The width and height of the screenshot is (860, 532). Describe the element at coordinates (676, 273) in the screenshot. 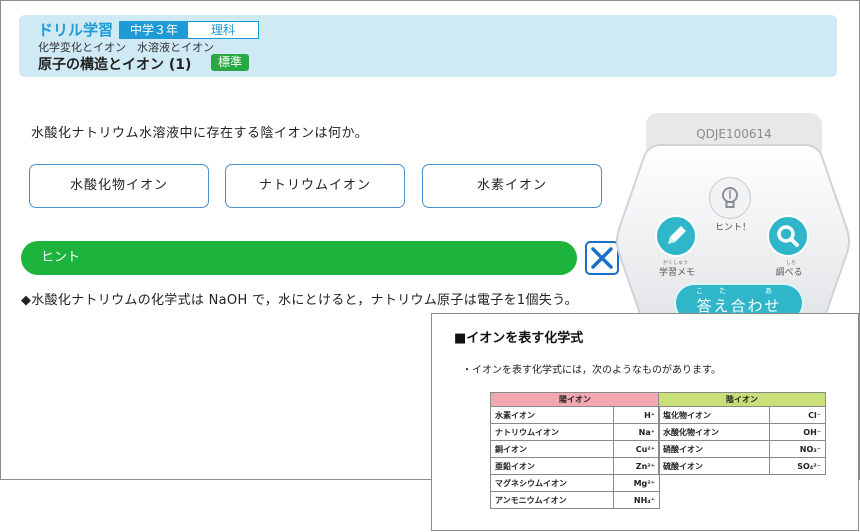

I see `memo-label: 学習メモ` at that location.